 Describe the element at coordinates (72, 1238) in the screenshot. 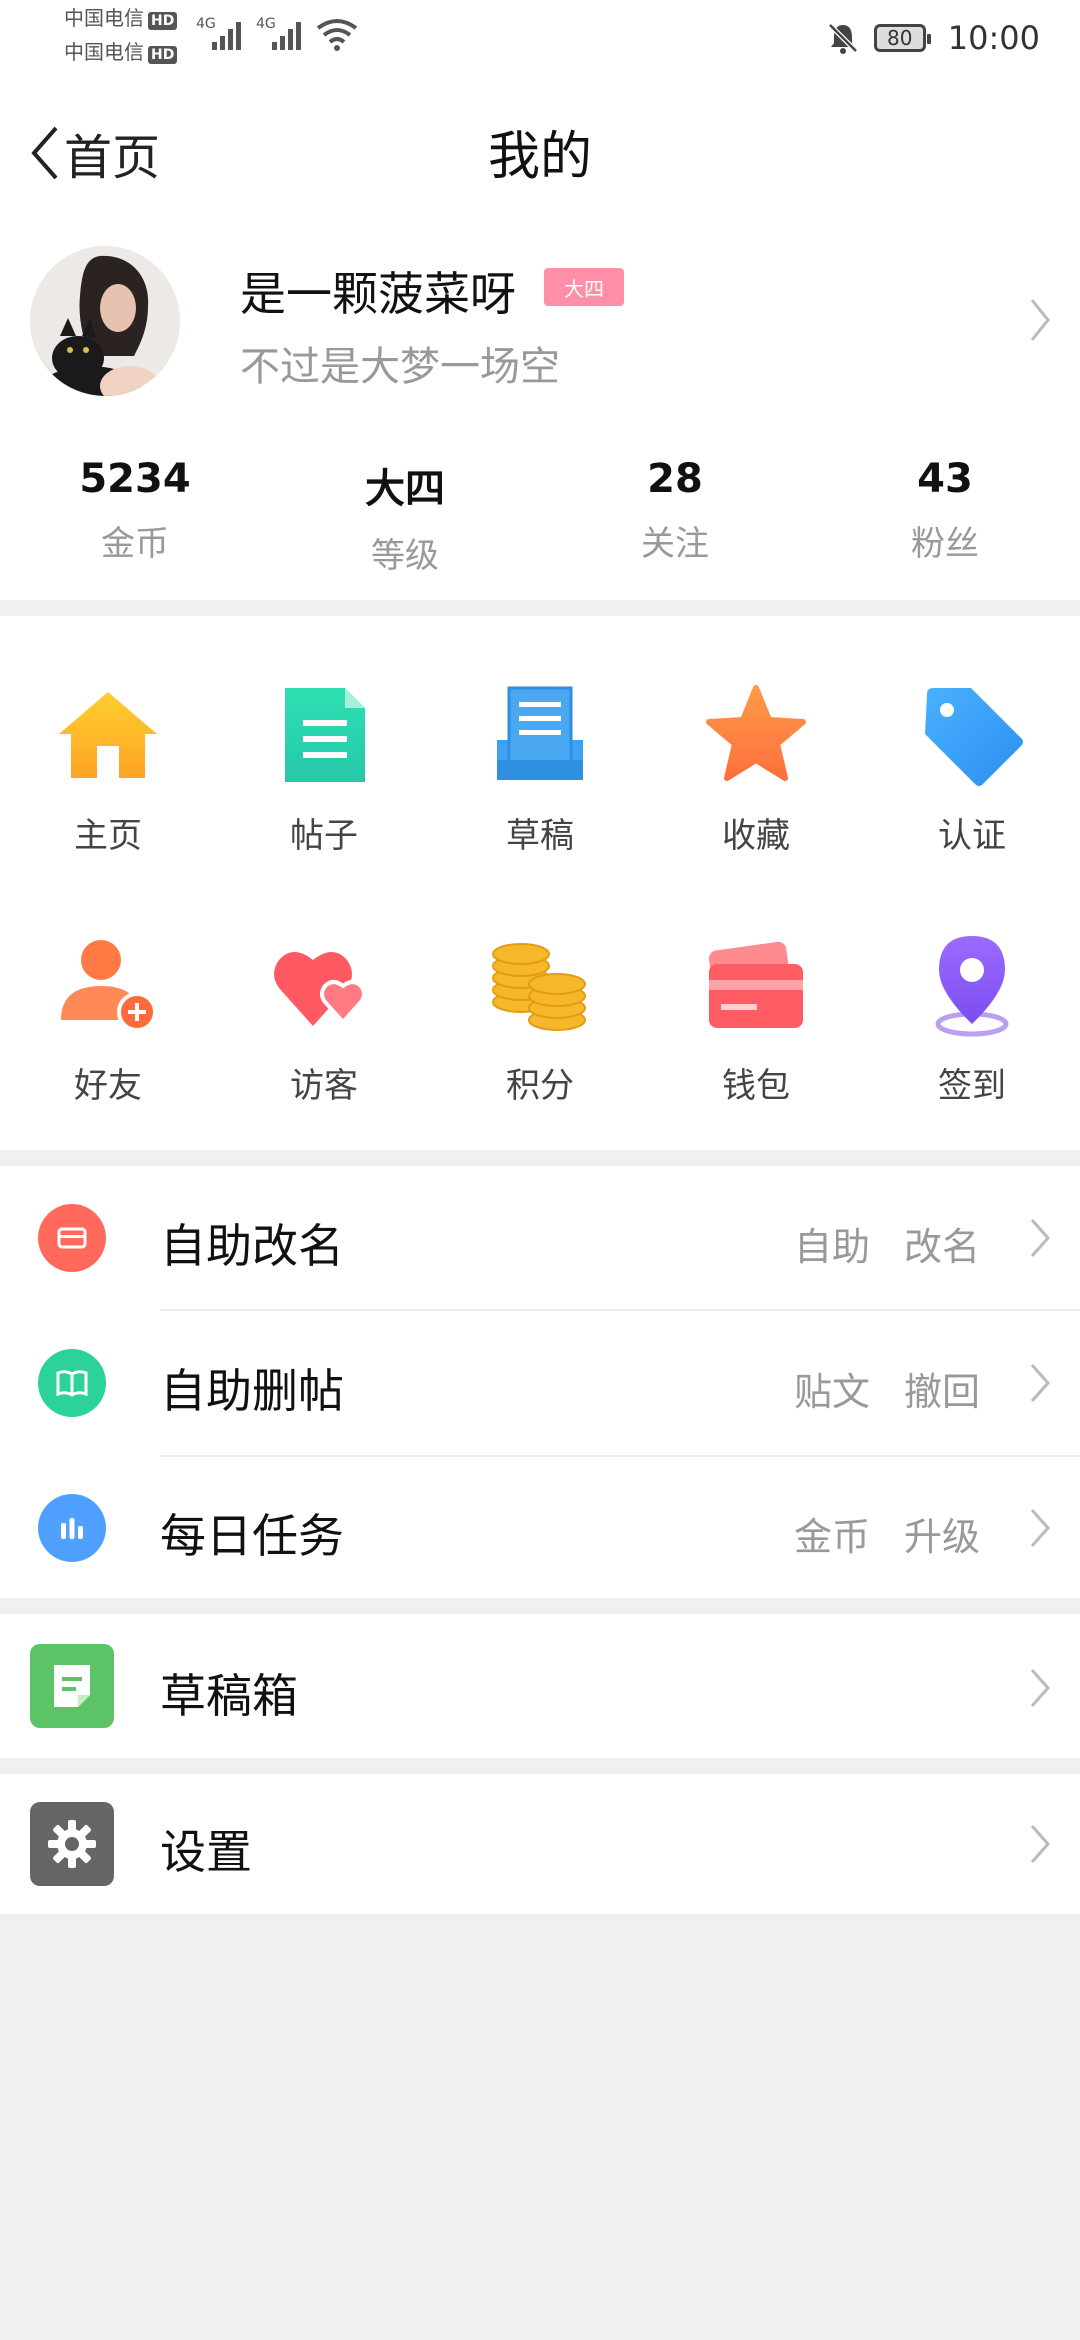

I see `card-icon` at that location.